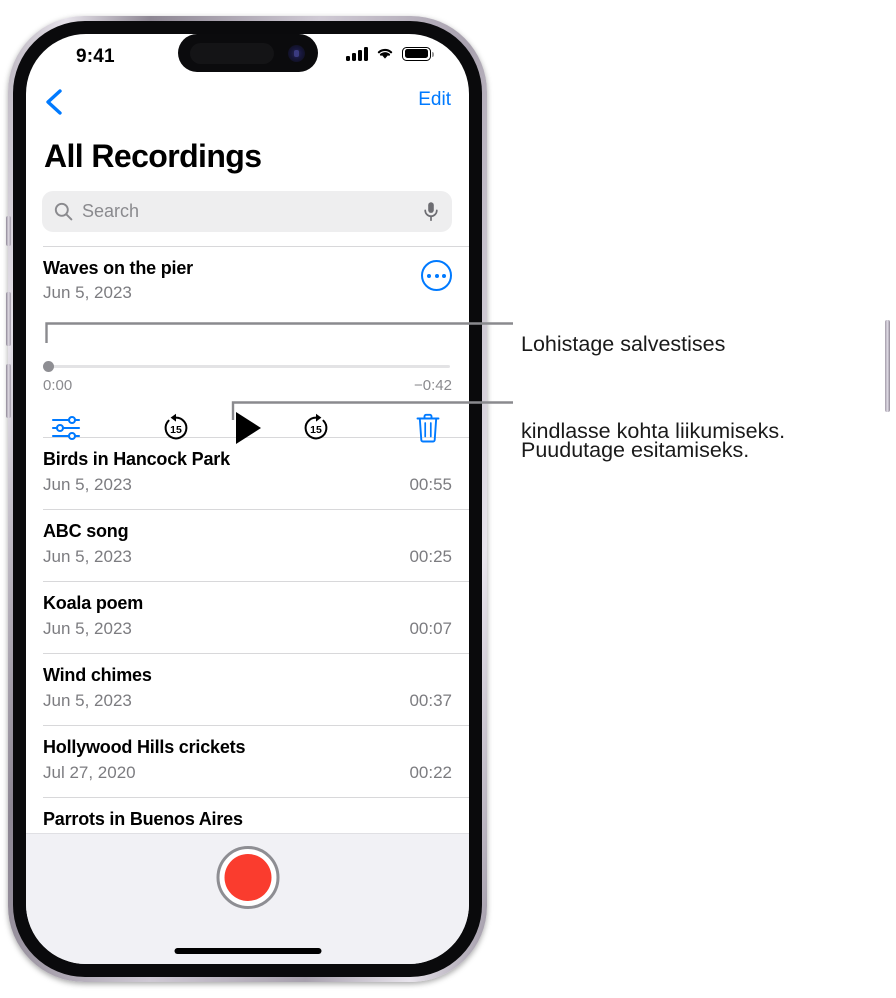 The width and height of the screenshot is (896, 998). I want to click on status-bar: 9:41, so click(247, 57).